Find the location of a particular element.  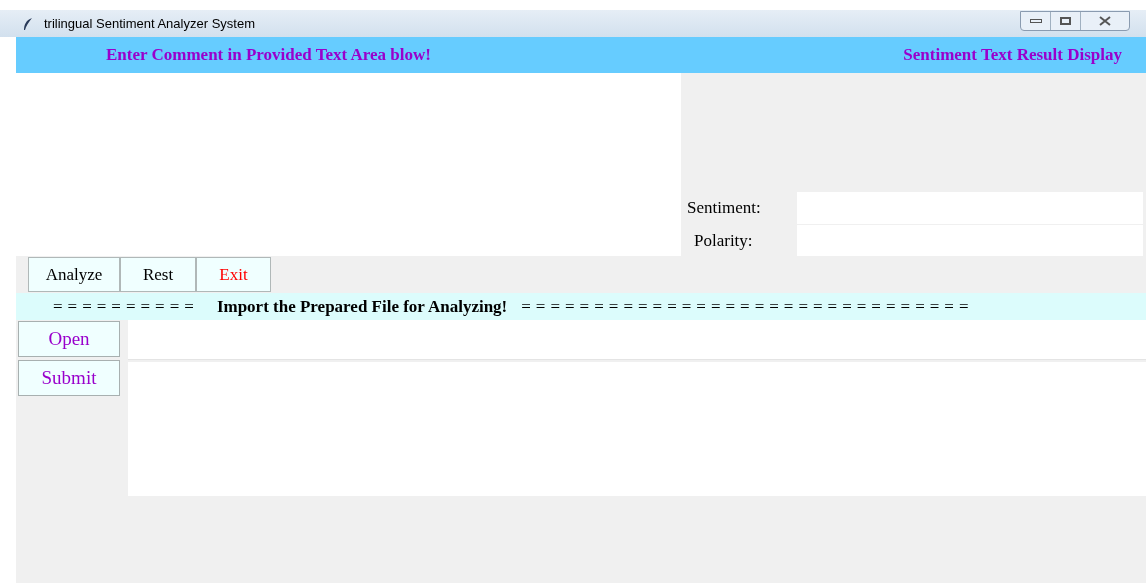

header-label: Enter Comment in Provided Text Area blow! is located at coordinates (268, 55).